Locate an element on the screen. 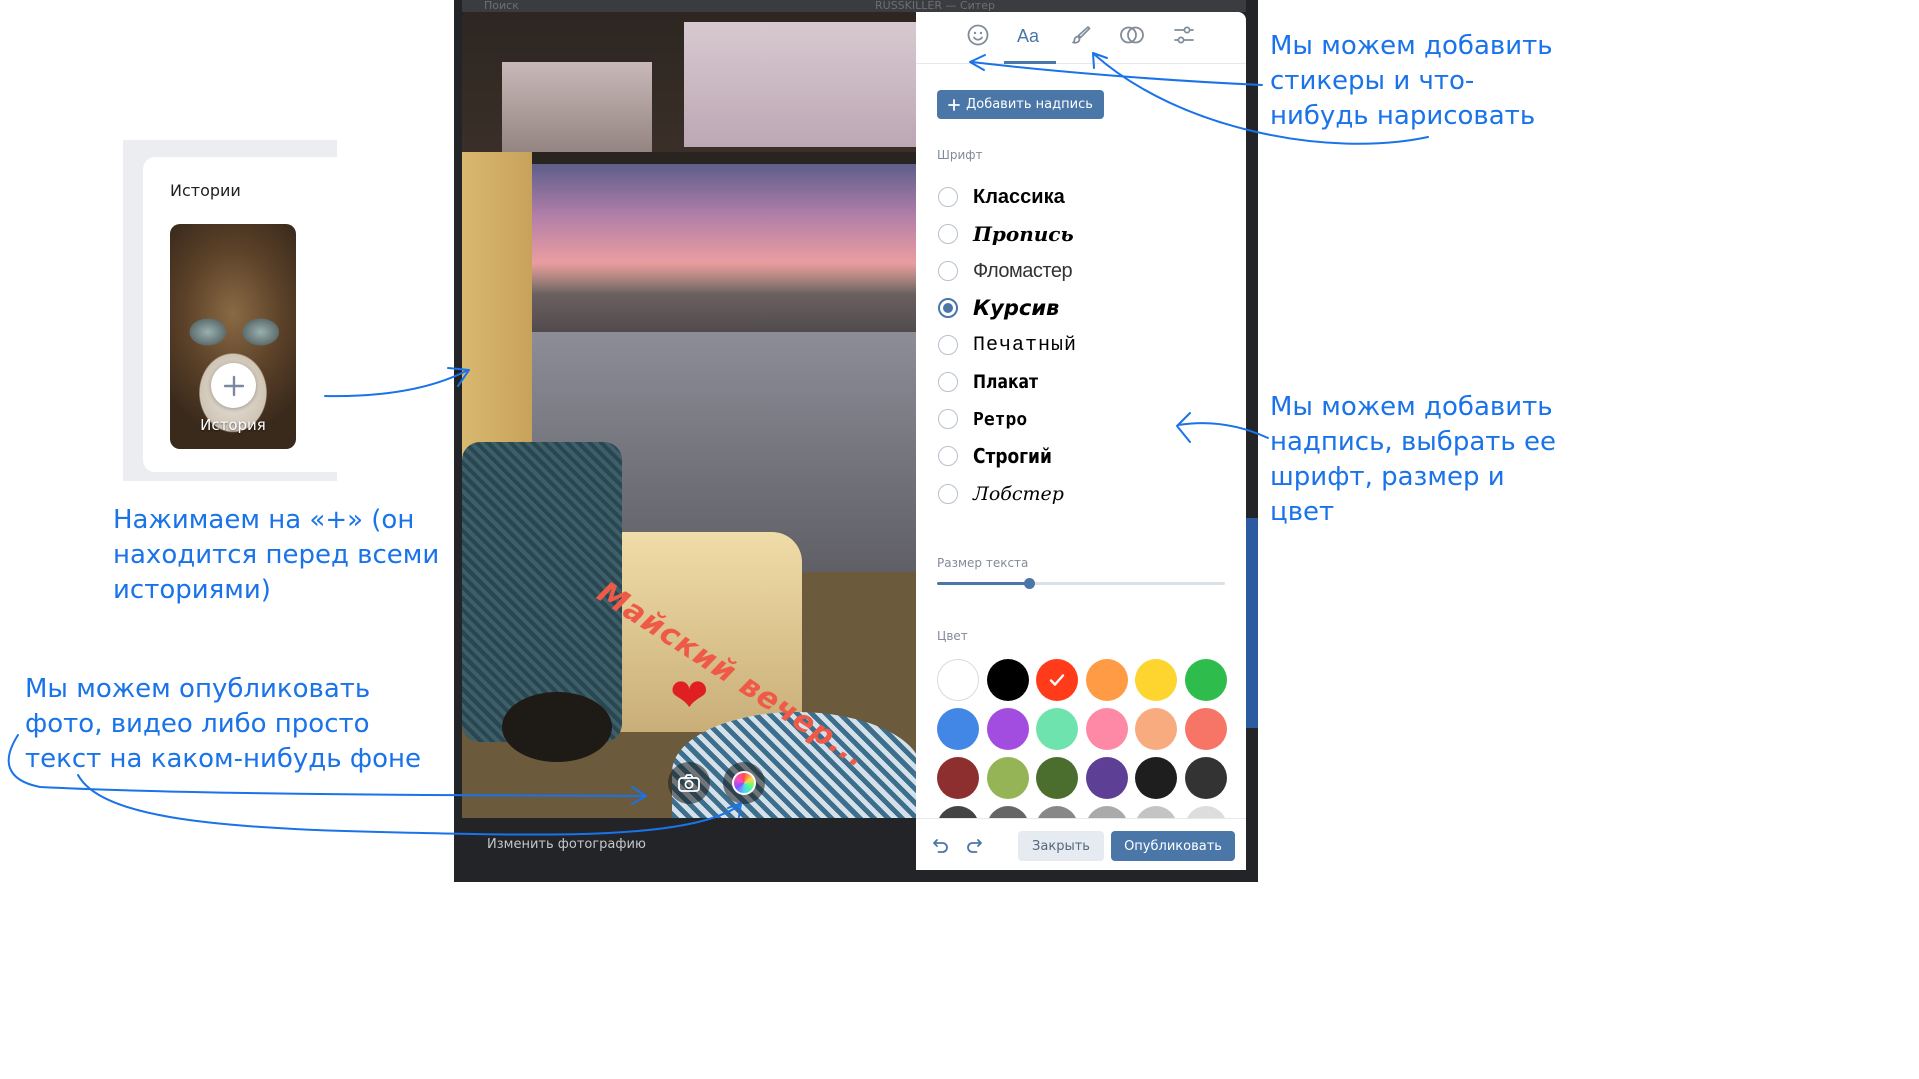 This screenshot has height=1079, width=1919. font-option-label: Плакат is located at coordinates (1006, 382).